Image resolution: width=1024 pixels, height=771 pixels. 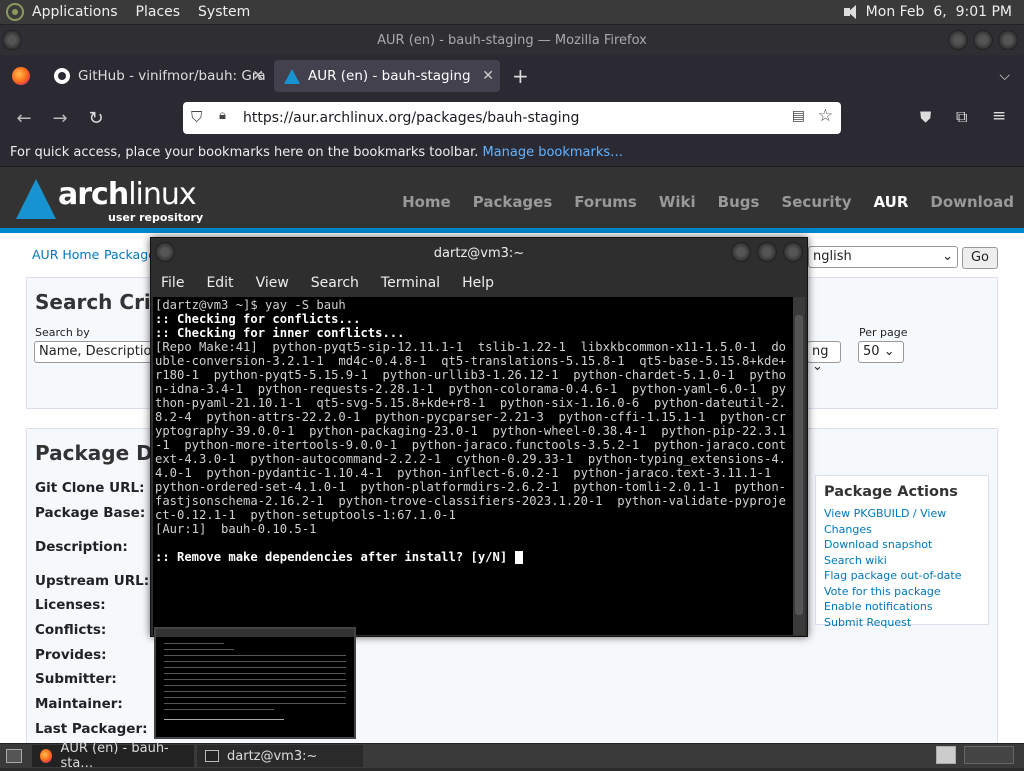 I want to click on clock: Mon Feb 6, 9:01 PM, so click(x=939, y=12).